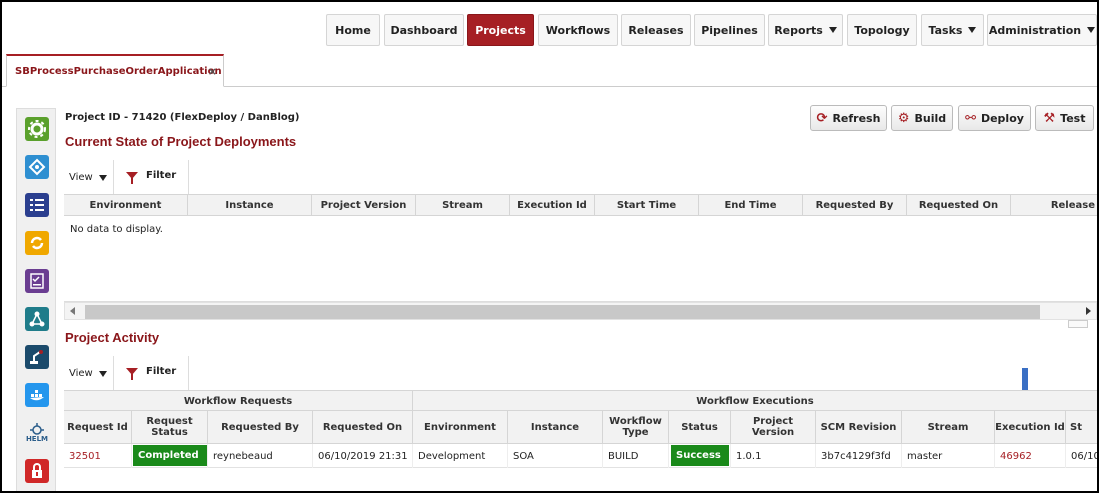 Image resolution: width=1099 pixels, height=493 pixels. What do you see at coordinates (562, 312) in the screenshot?
I see `scrollbar-thumb` at bounding box center [562, 312].